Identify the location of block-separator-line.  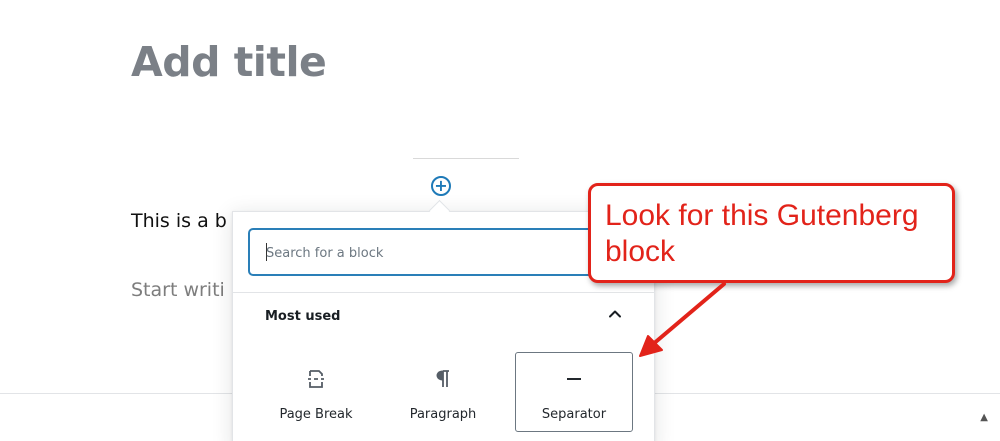
(466, 158).